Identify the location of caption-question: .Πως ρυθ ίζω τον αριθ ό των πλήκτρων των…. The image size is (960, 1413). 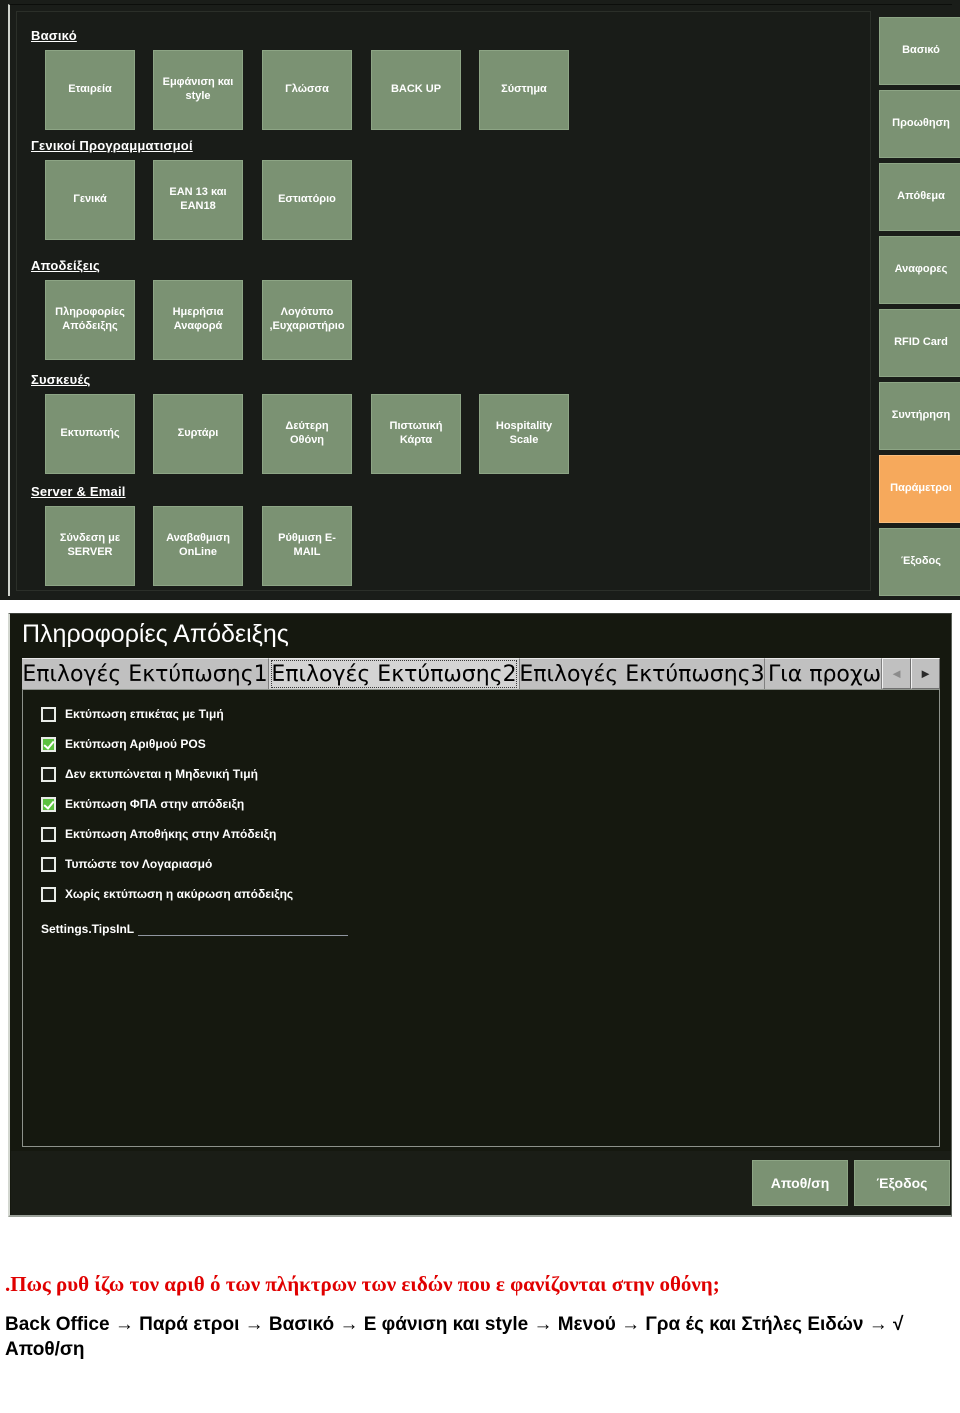
(362, 1284).